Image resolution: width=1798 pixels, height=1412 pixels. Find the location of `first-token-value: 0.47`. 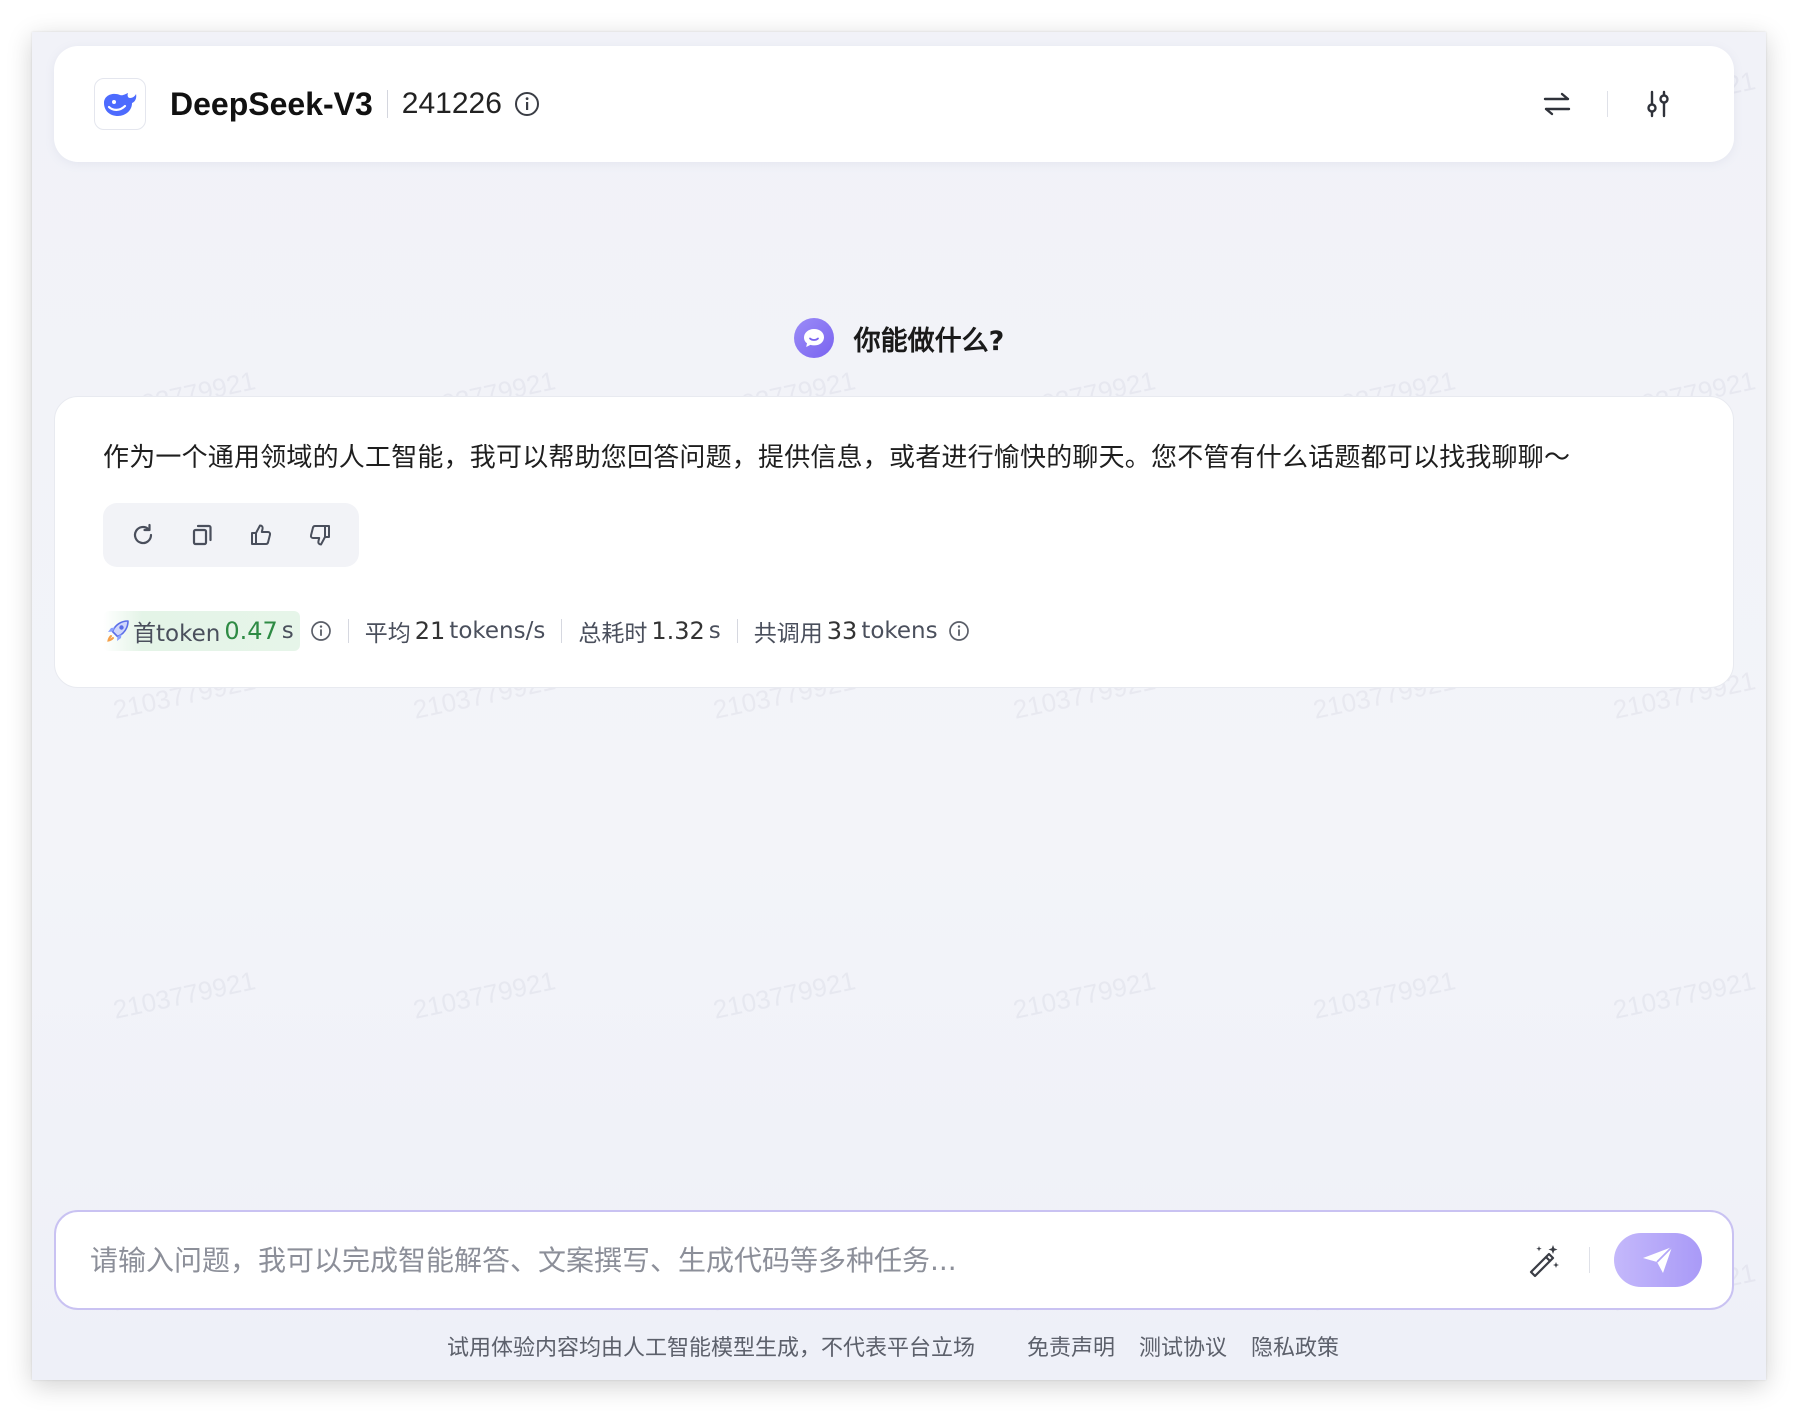

first-token-value: 0.47 is located at coordinates (251, 631).